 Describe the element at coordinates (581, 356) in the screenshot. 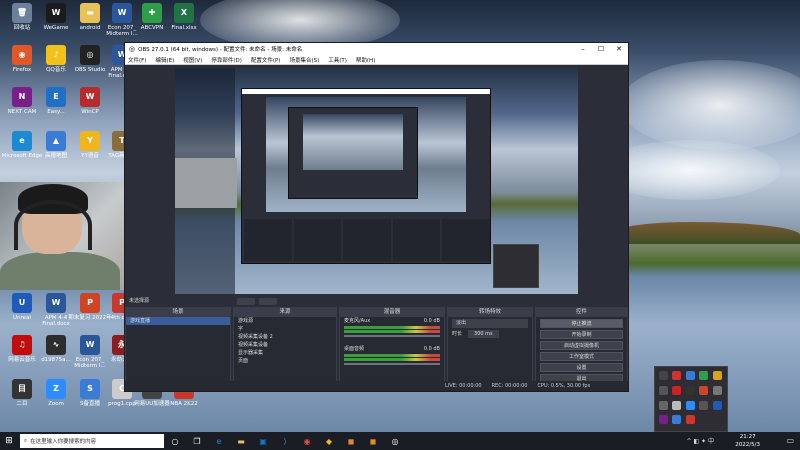

I see `studio-mode-button: 工作室模式` at that location.